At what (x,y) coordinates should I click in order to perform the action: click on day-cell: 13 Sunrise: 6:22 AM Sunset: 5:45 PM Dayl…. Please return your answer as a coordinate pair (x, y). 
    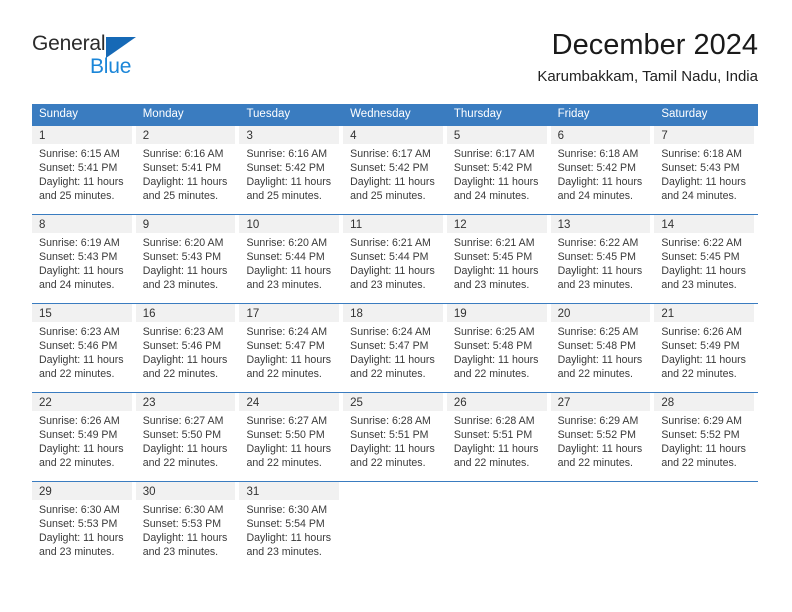
    Looking at the image, I should click on (602, 259).